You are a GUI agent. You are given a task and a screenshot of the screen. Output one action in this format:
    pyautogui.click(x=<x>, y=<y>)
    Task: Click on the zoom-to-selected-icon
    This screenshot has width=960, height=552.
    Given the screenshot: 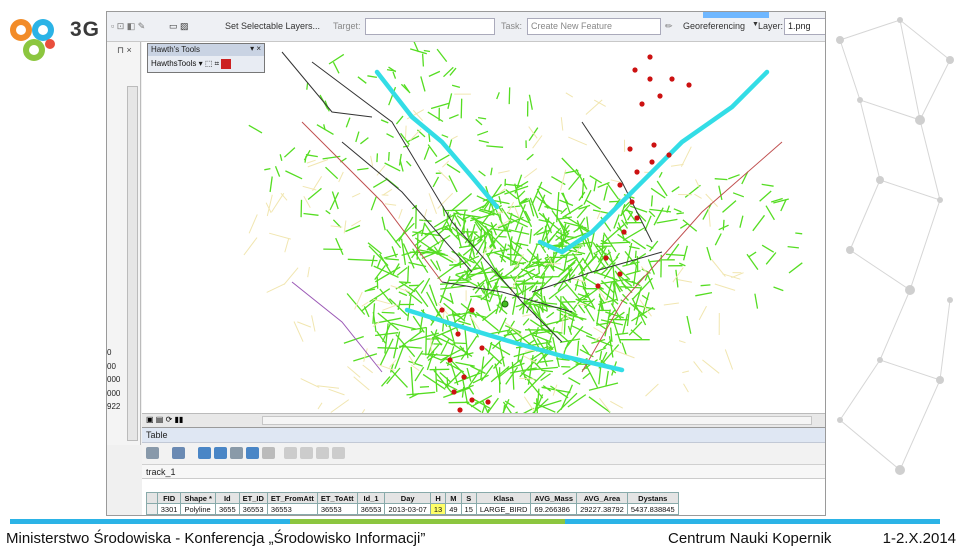 What is the action you would take?
    pyautogui.click(x=252, y=453)
    